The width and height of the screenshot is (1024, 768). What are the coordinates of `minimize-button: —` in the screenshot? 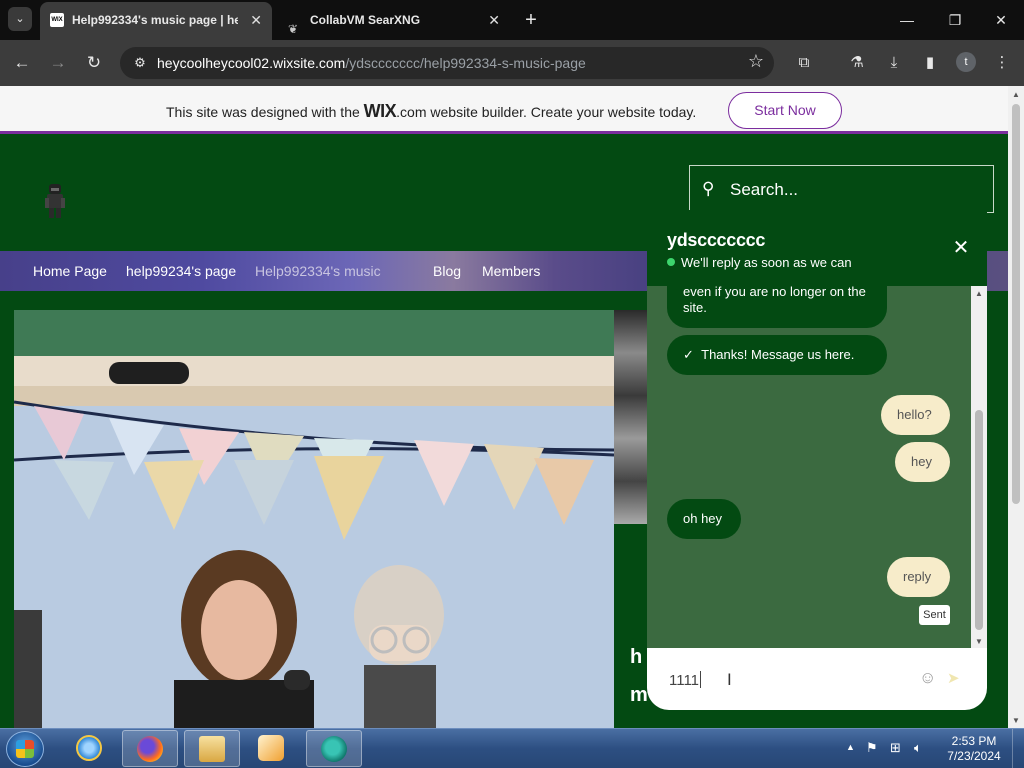 It's located at (907, 20).